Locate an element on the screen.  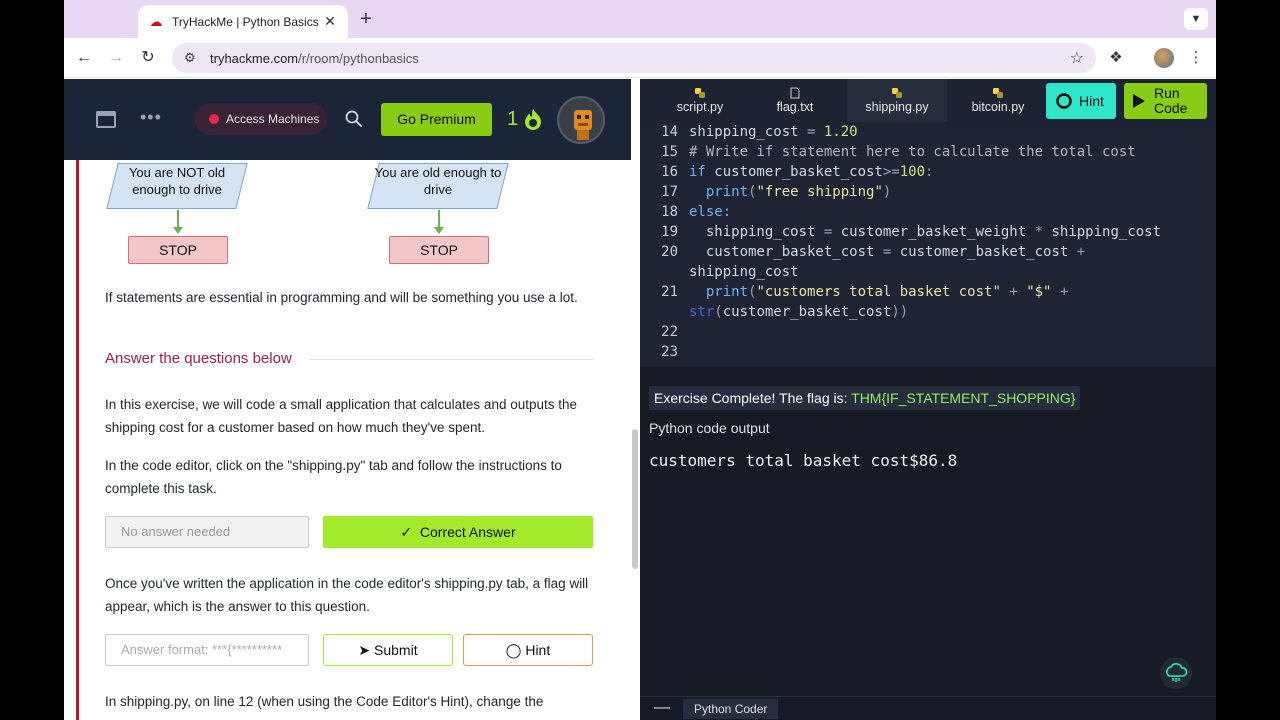
hint-label: Hint is located at coordinates (538, 650).